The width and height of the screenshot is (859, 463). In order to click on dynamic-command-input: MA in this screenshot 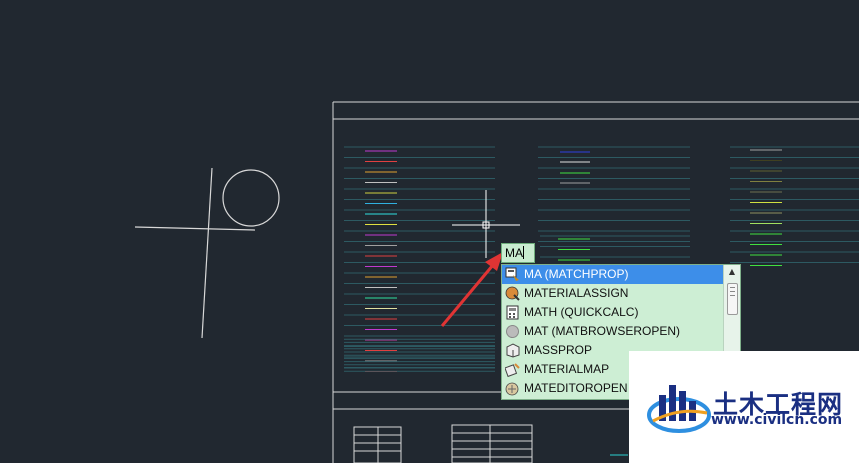, I will do `click(518, 253)`.